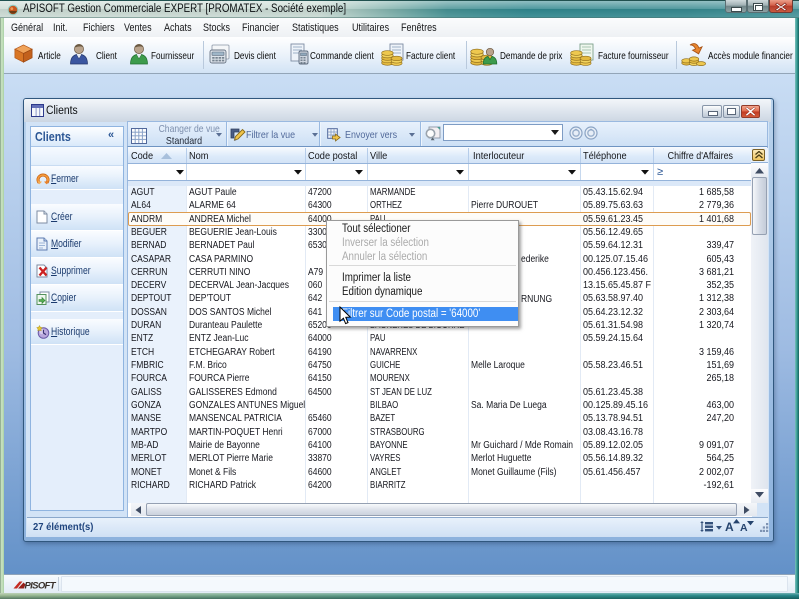  What do you see at coordinates (41, 585) in the screenshot?
I see `svg-text: PISOFT` at bounding box center [41, 585].